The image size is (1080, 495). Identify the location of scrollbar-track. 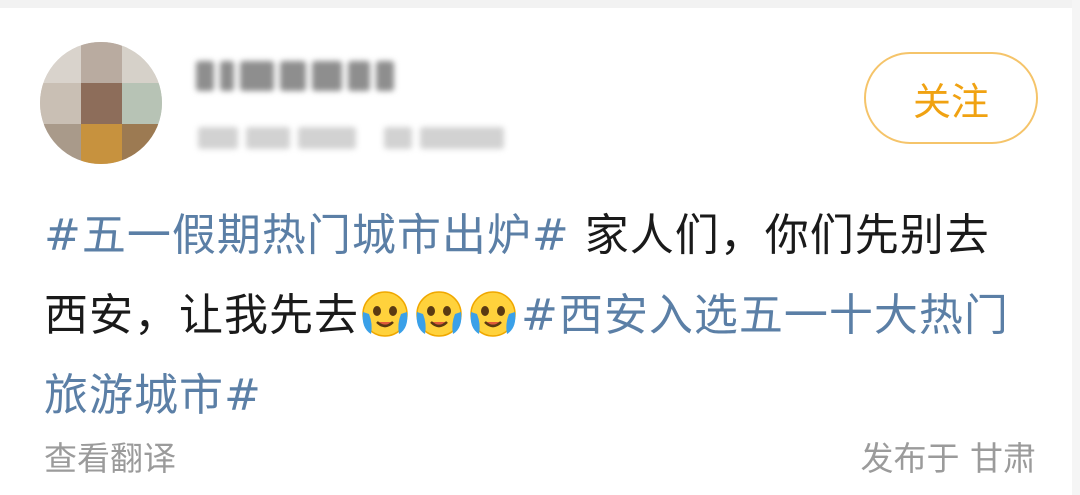
(1076, 247).